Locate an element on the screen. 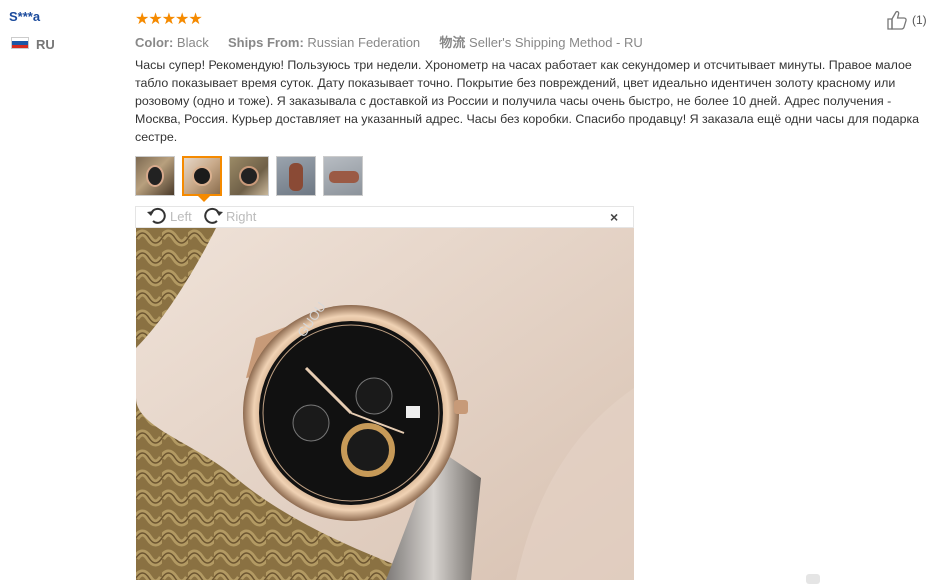  thumbs-up-icon is located at coordinates (897, 20).